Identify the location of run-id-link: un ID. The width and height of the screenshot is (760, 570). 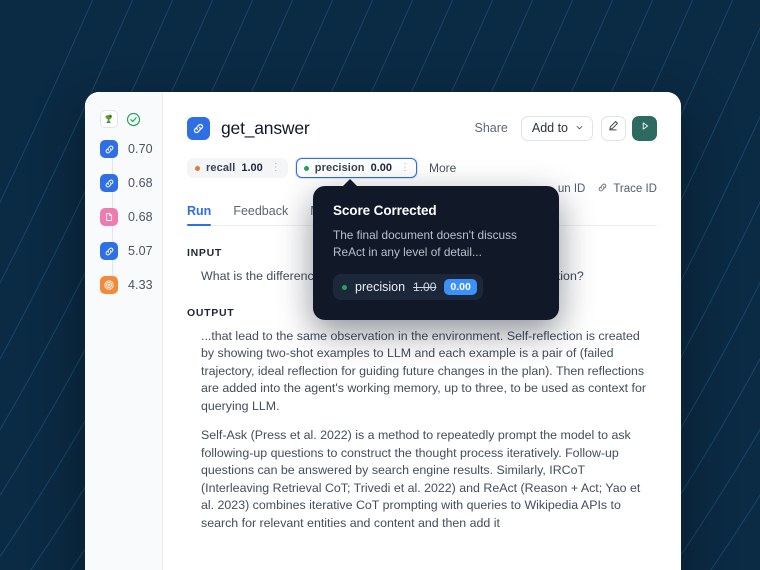
(572, 189).